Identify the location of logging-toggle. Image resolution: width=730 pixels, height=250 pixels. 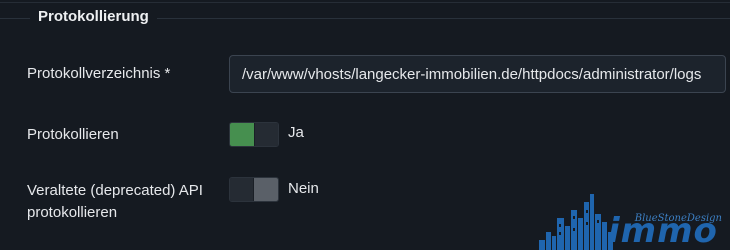
(254, 134).